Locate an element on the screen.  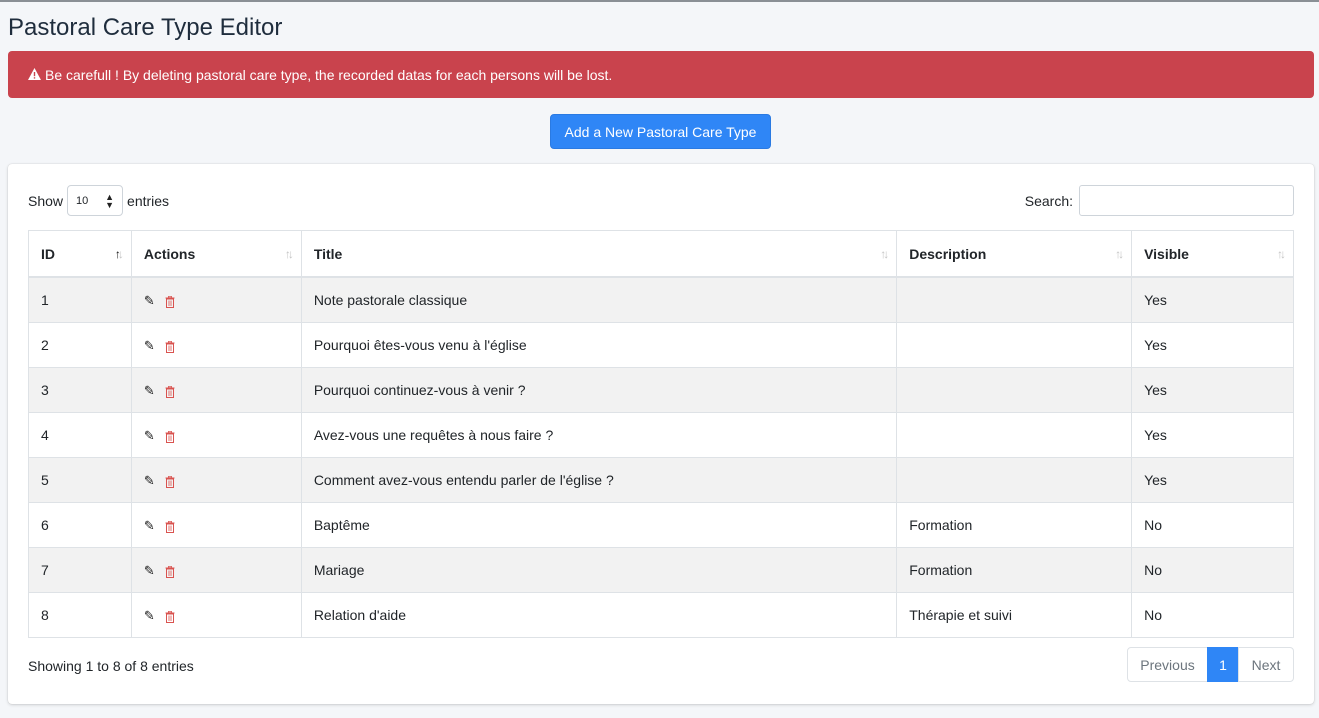
column-header-title: Title ↑↓ is located at coordinates (599, 254).